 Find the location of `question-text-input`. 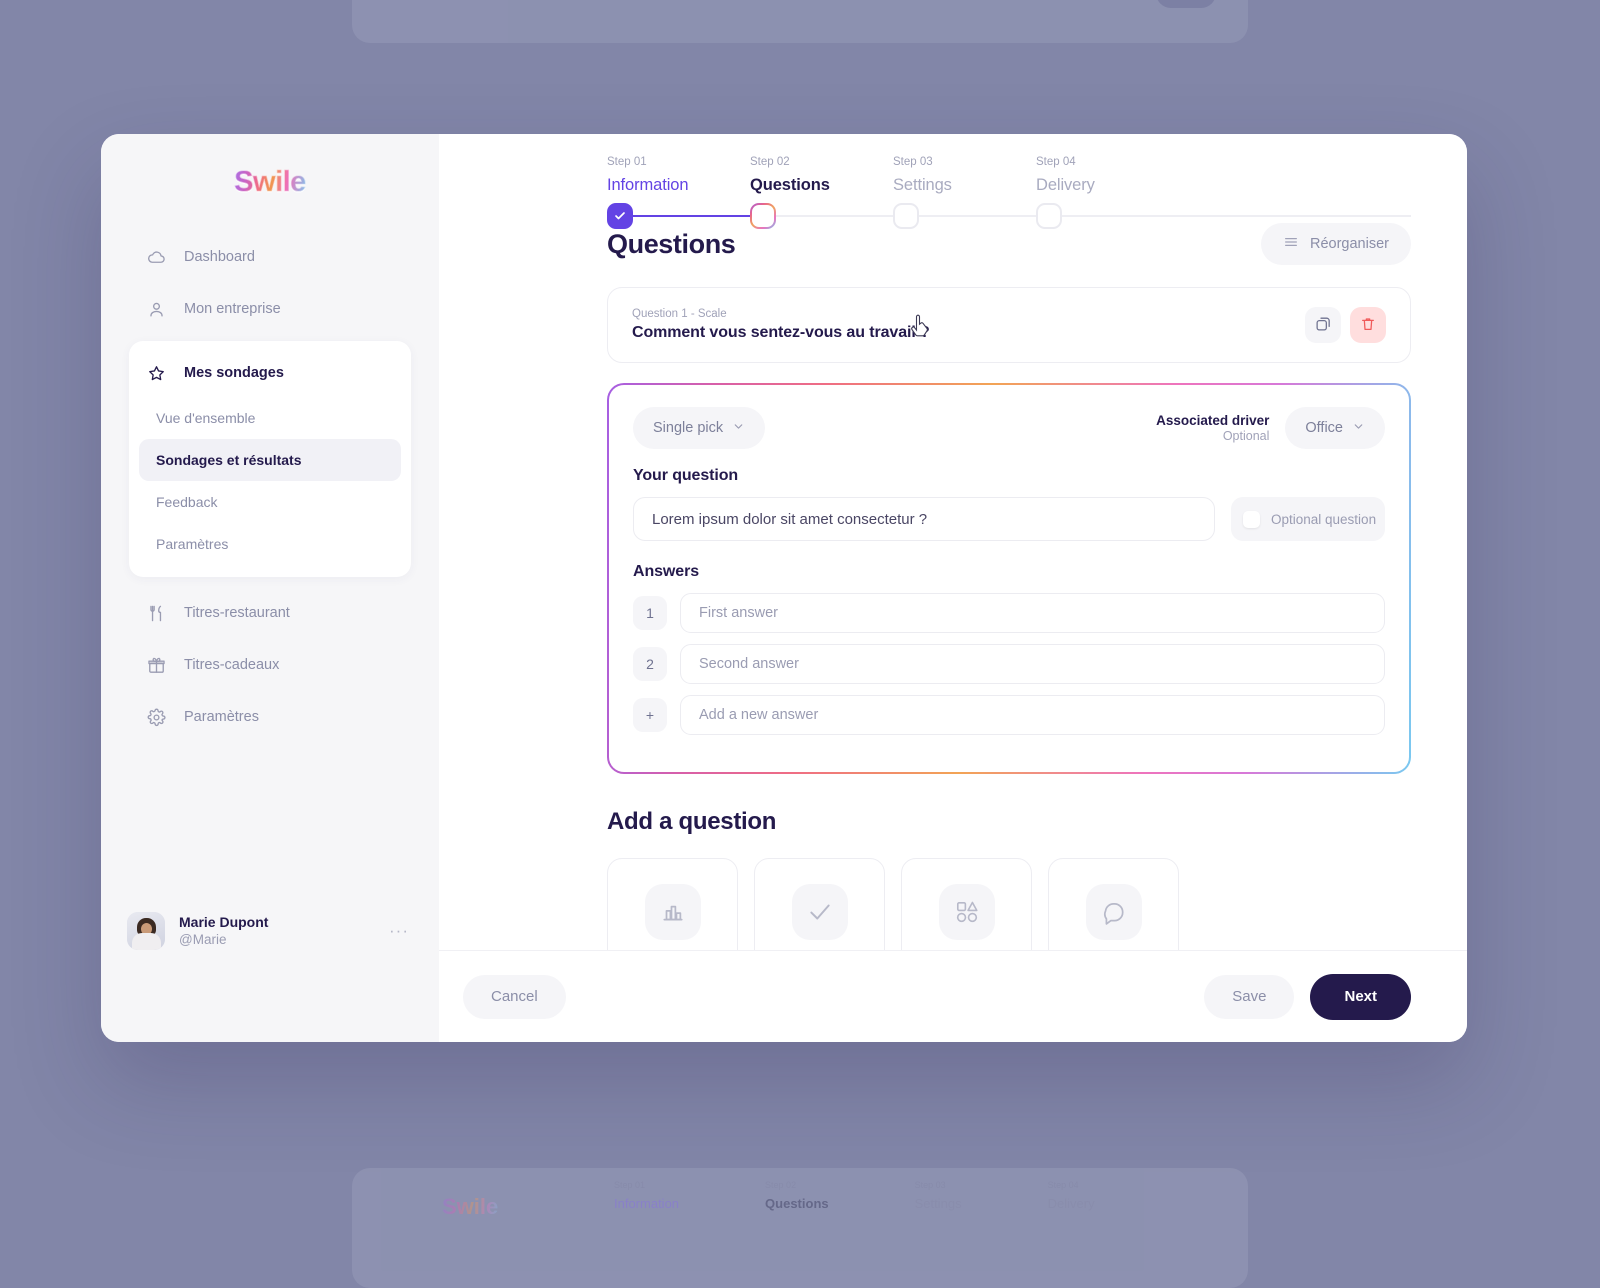

question-text-input is located at coordinates (924, 519).